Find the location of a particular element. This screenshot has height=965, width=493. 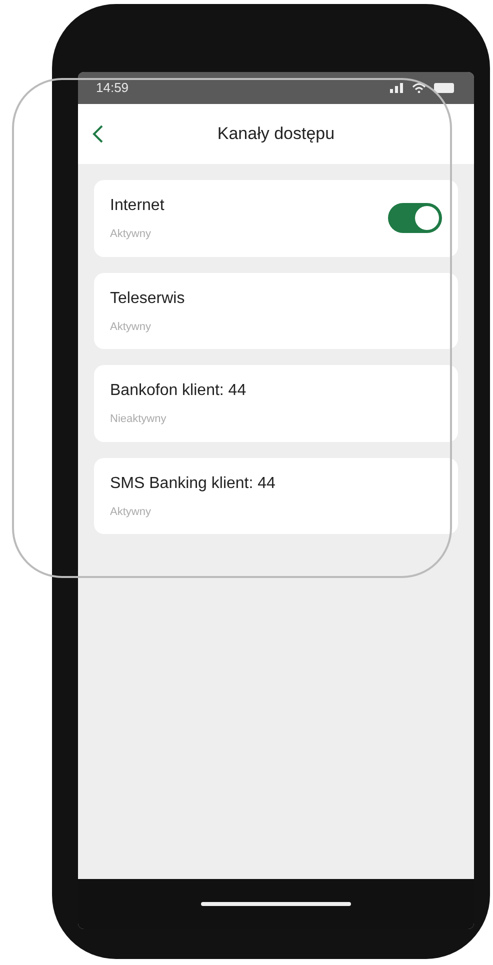

back-button is located at coordinates (98, 134).